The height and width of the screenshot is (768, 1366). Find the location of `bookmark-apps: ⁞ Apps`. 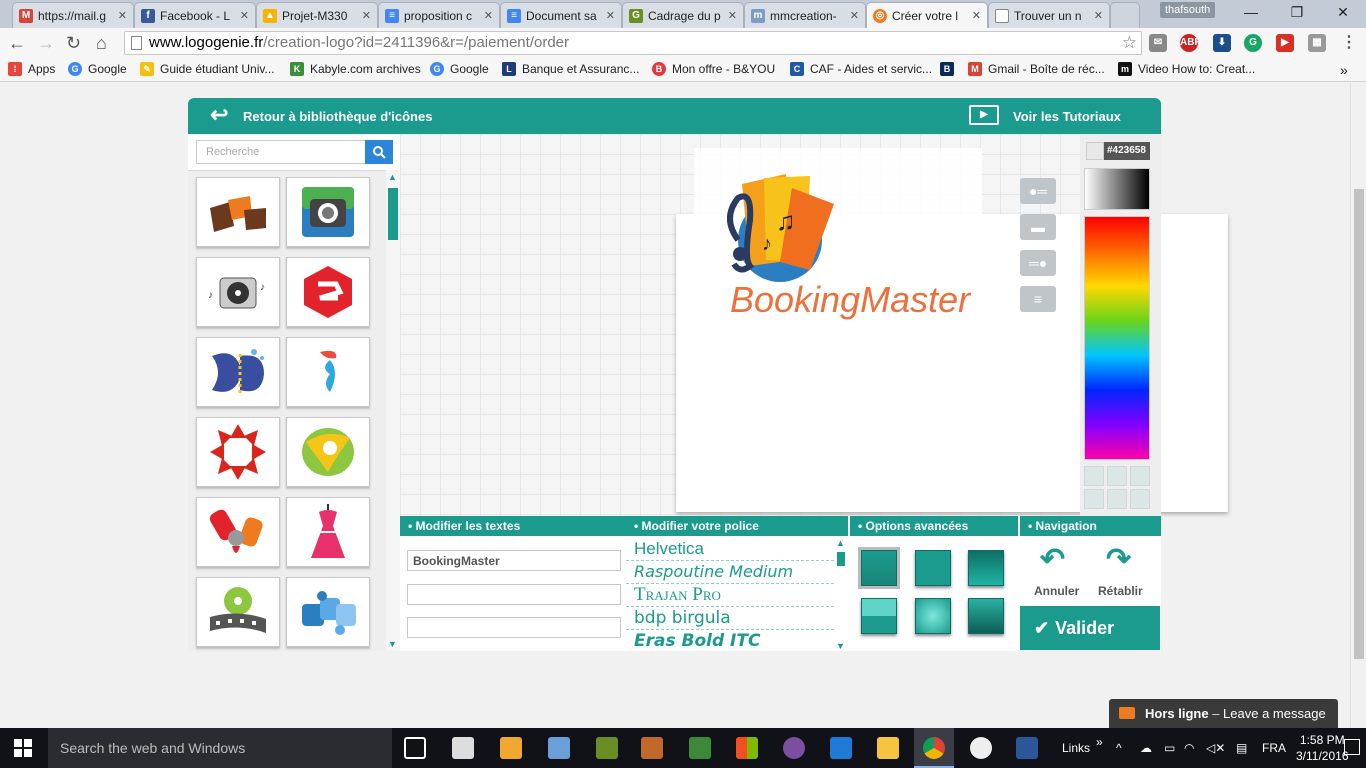

bookmark-apps: ⁞ Apps is located at coordinates (31, 69).